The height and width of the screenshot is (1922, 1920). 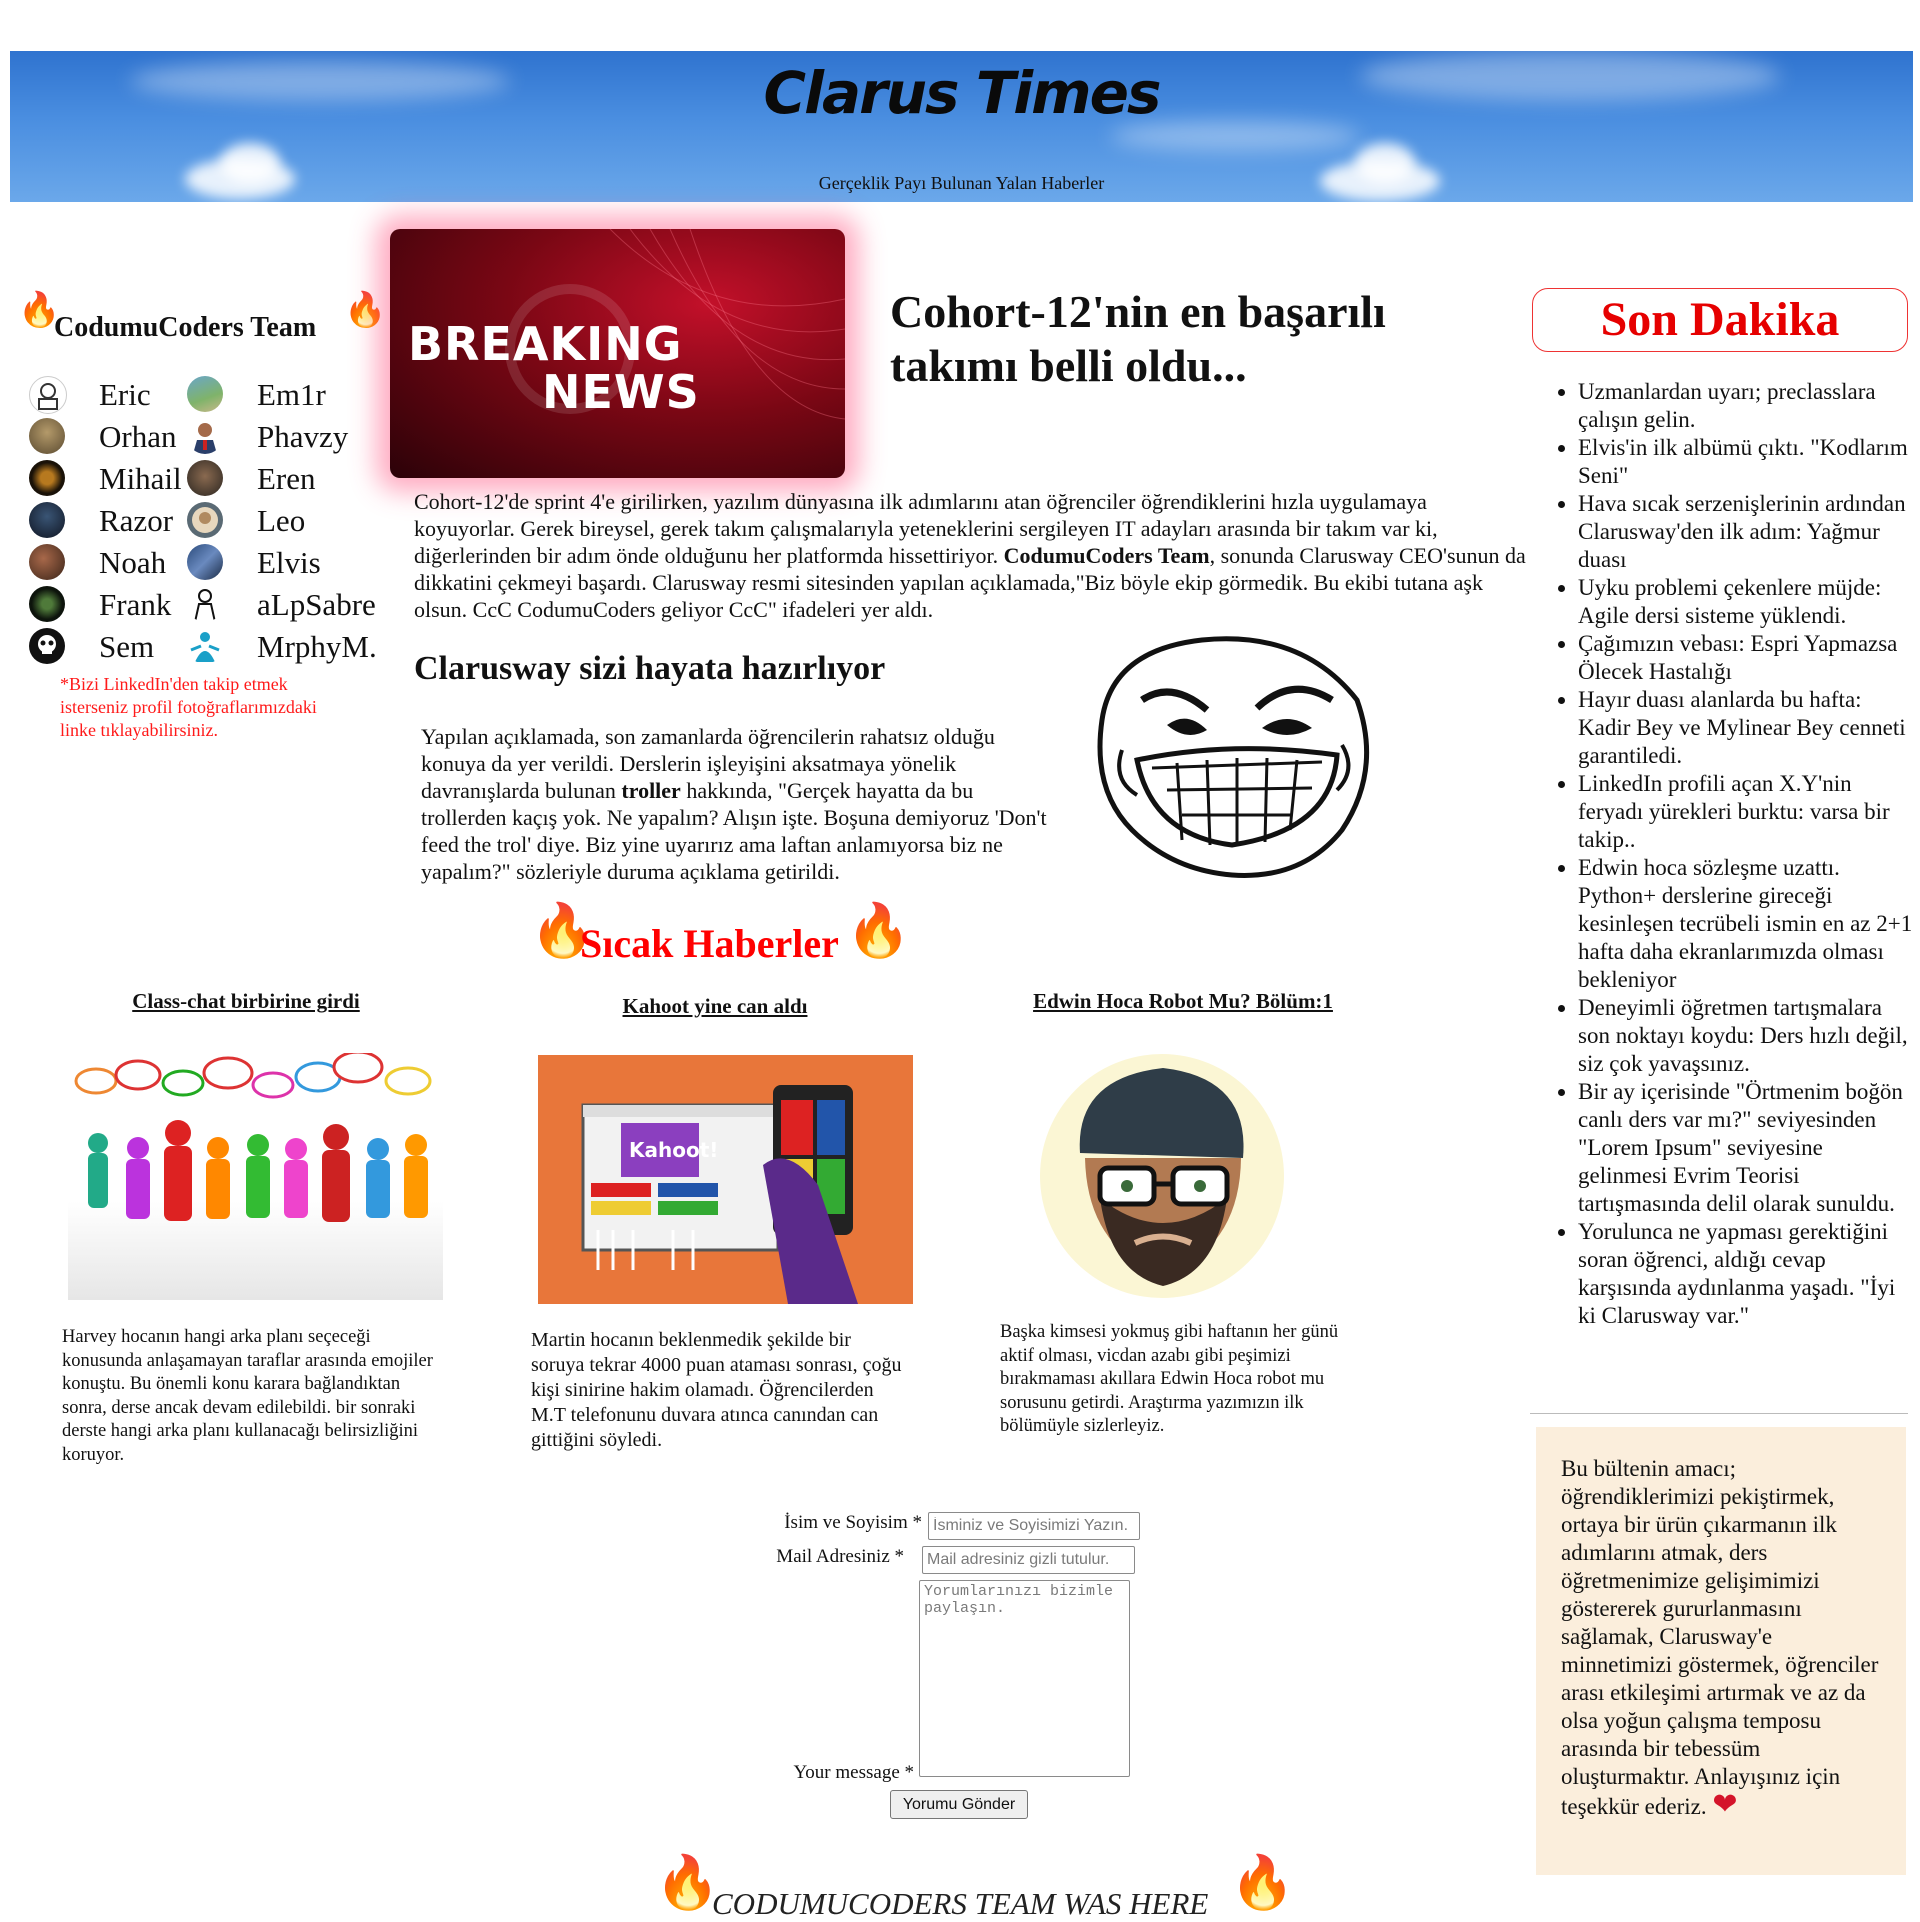 I want to click on member-name: Orhan, so click(x=137, y=437).